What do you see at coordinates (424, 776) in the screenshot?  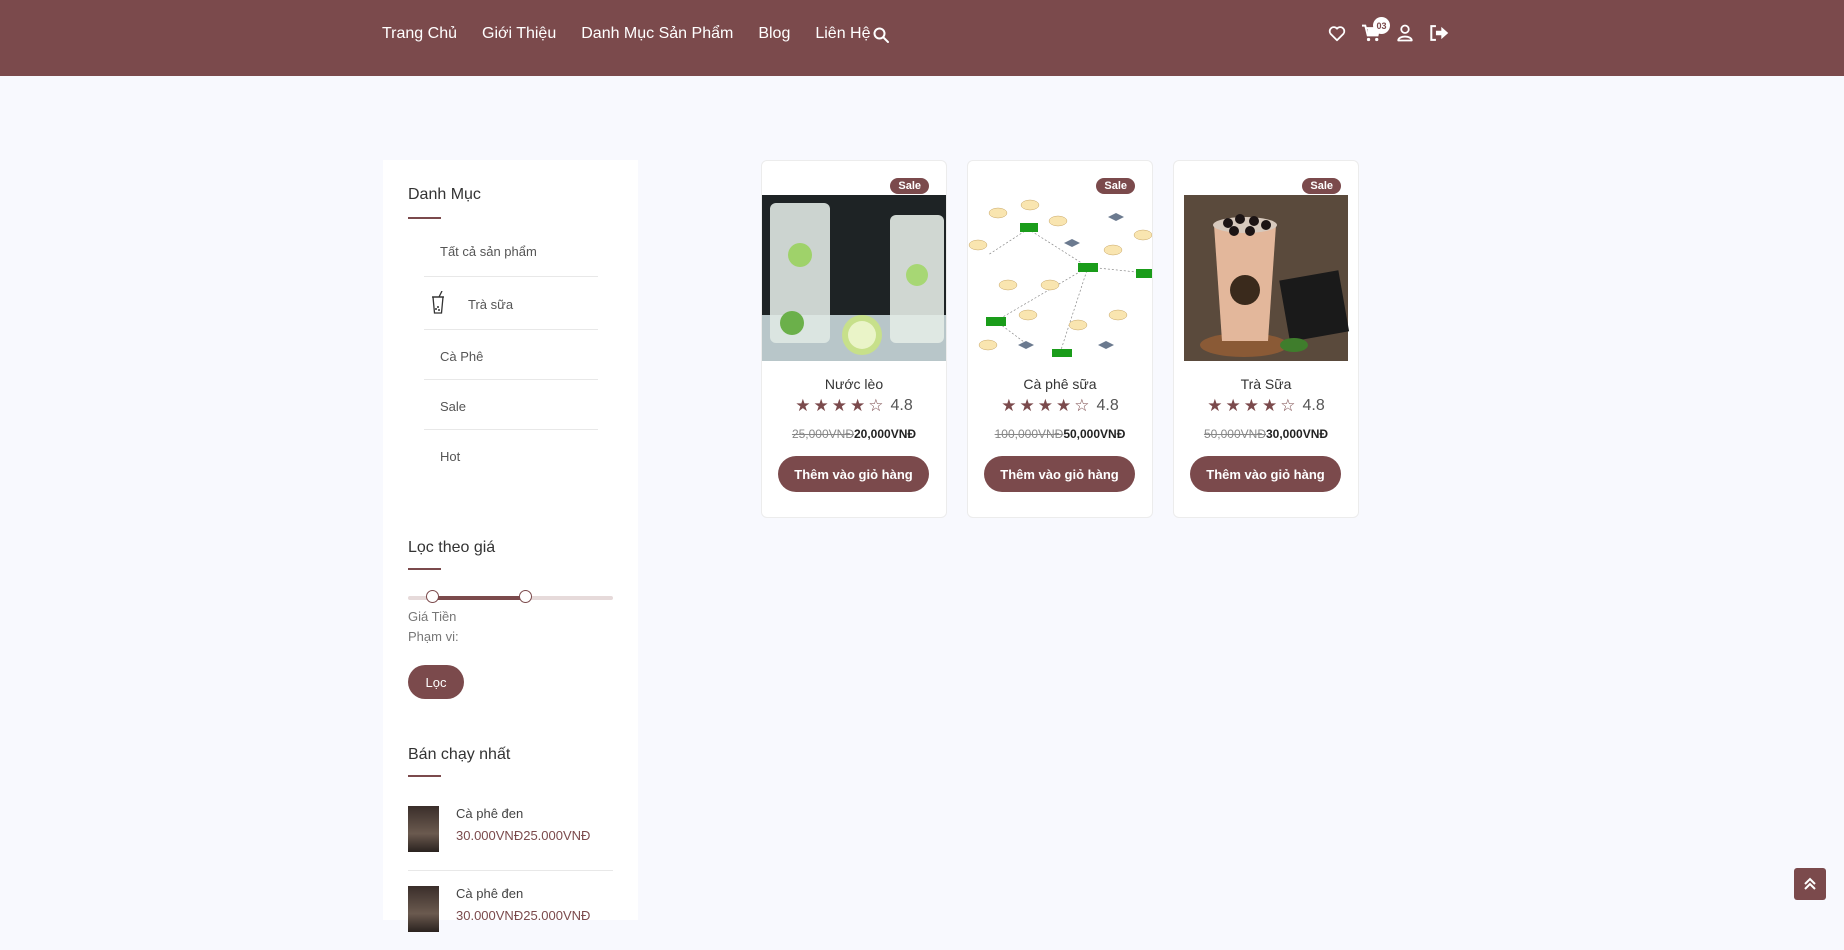 I see `bestseller-underline` at bounding box center [424, 776].